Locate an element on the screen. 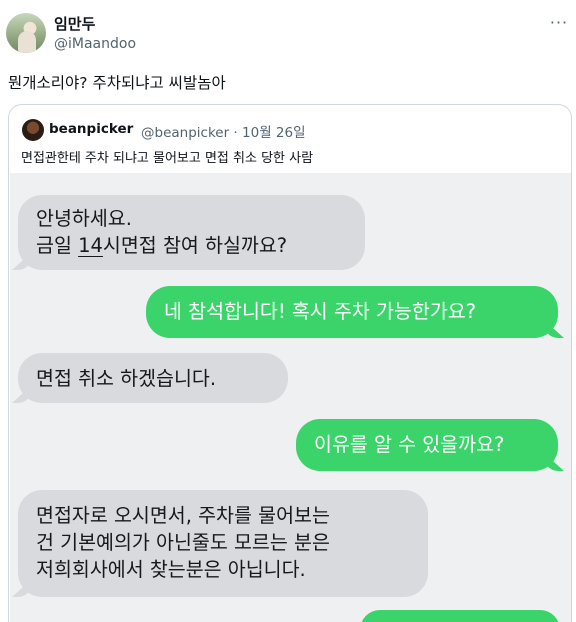  message-line: 네 참석합니다! 혹시 주차 가능한가요? is located at coordinates (320, 311).